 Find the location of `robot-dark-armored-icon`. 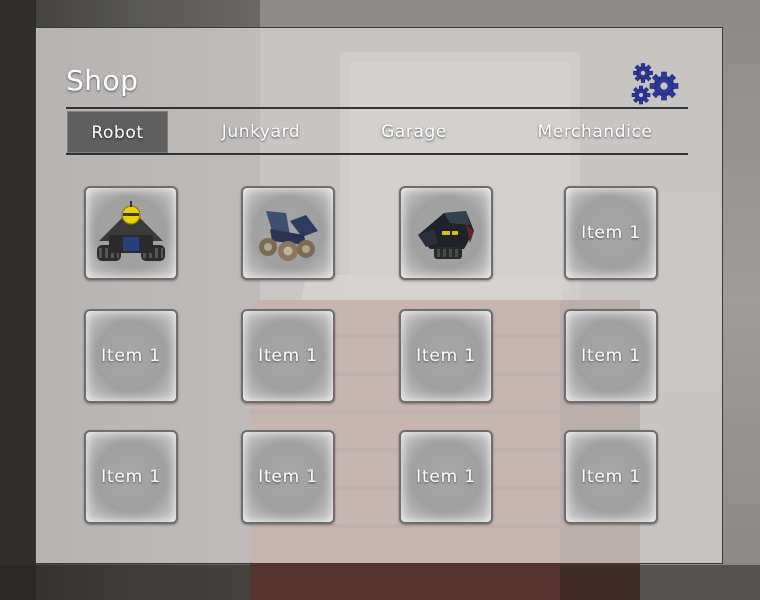

robot-dark-armored-icon is located at coordinates (446, 235).